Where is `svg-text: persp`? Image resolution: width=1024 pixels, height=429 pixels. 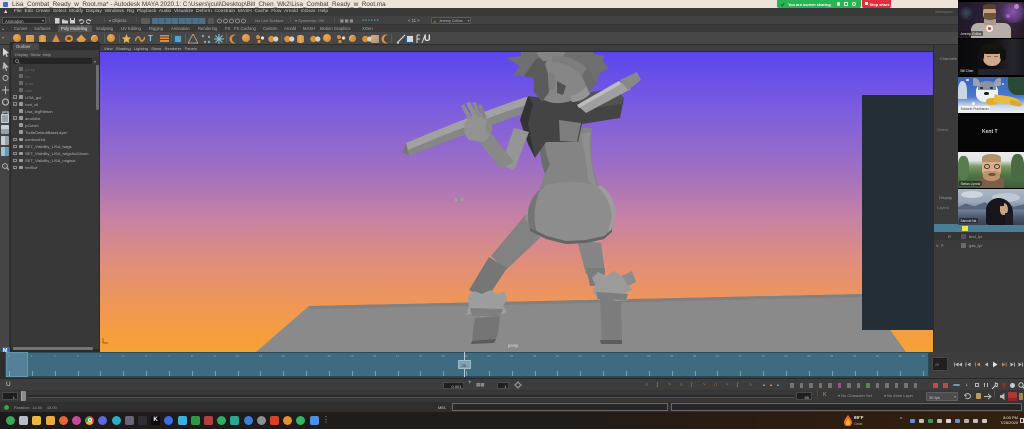 svg-text: persp is located at coordinates (513, 345).